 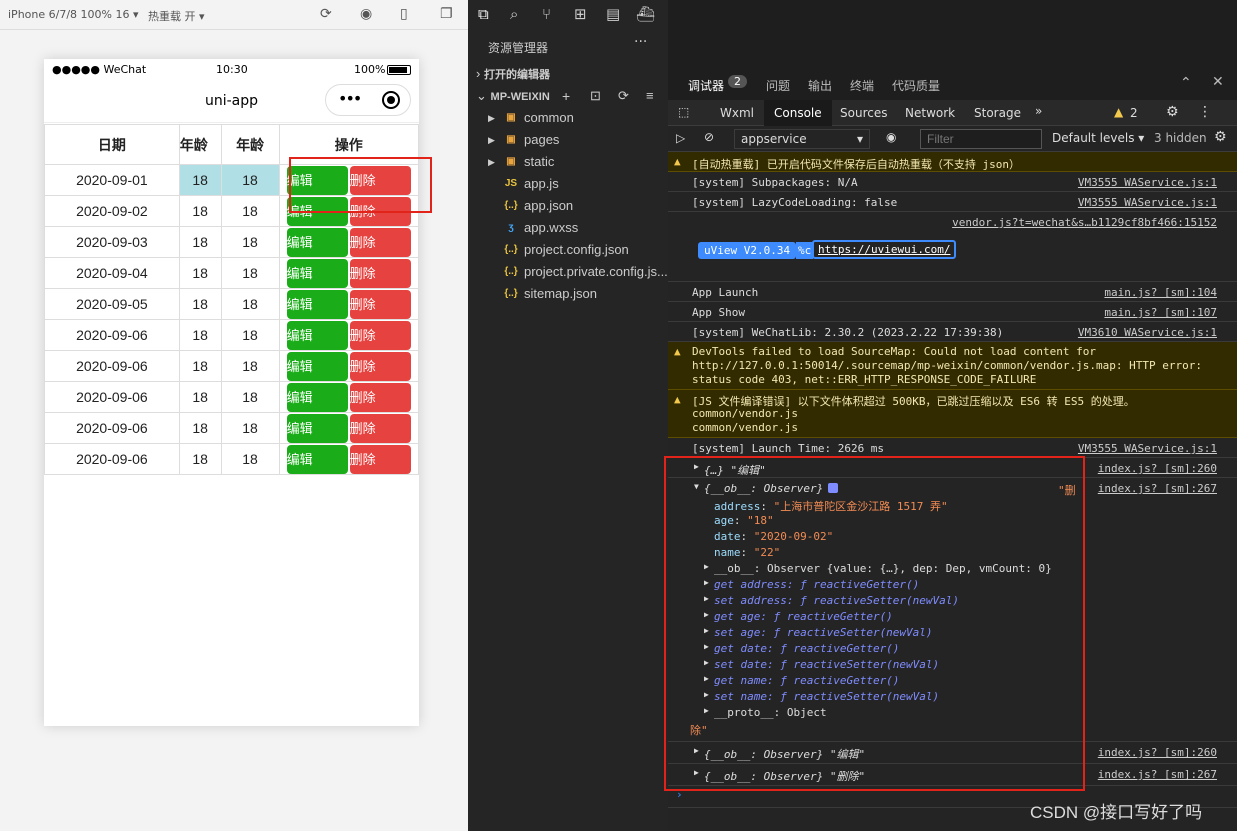 What do you see at coordinates (952, 292) in the screenshot?
I see `console-log-entry: App Launch main.js? [sm]:104` at bounding box center [952, 292].